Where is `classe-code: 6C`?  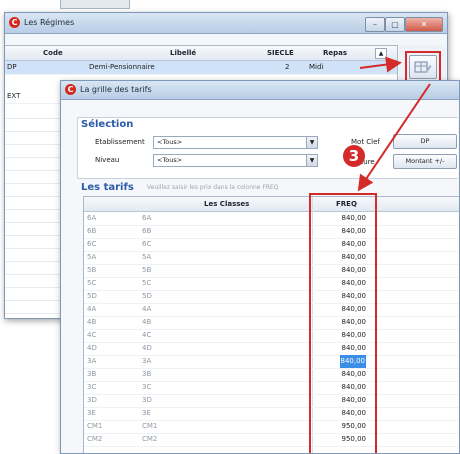 classe-code: 6C is located at coordinates (92, 244).